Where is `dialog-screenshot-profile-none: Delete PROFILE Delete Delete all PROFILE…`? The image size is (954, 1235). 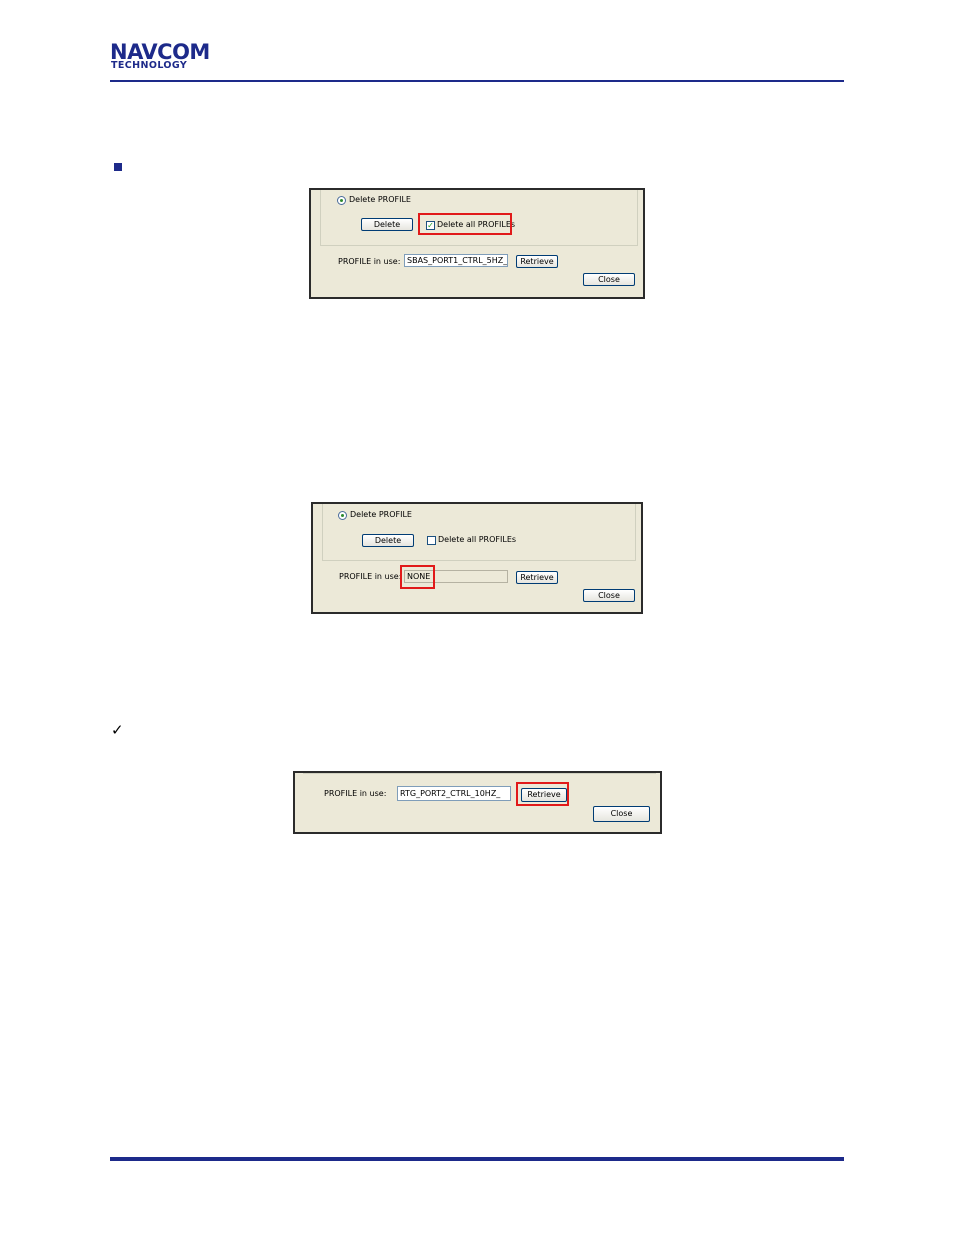
dialog-screenshot-profile-none: Delete PROFILE Delete Delete all PROFILE… is located at coordinates (477, 558).